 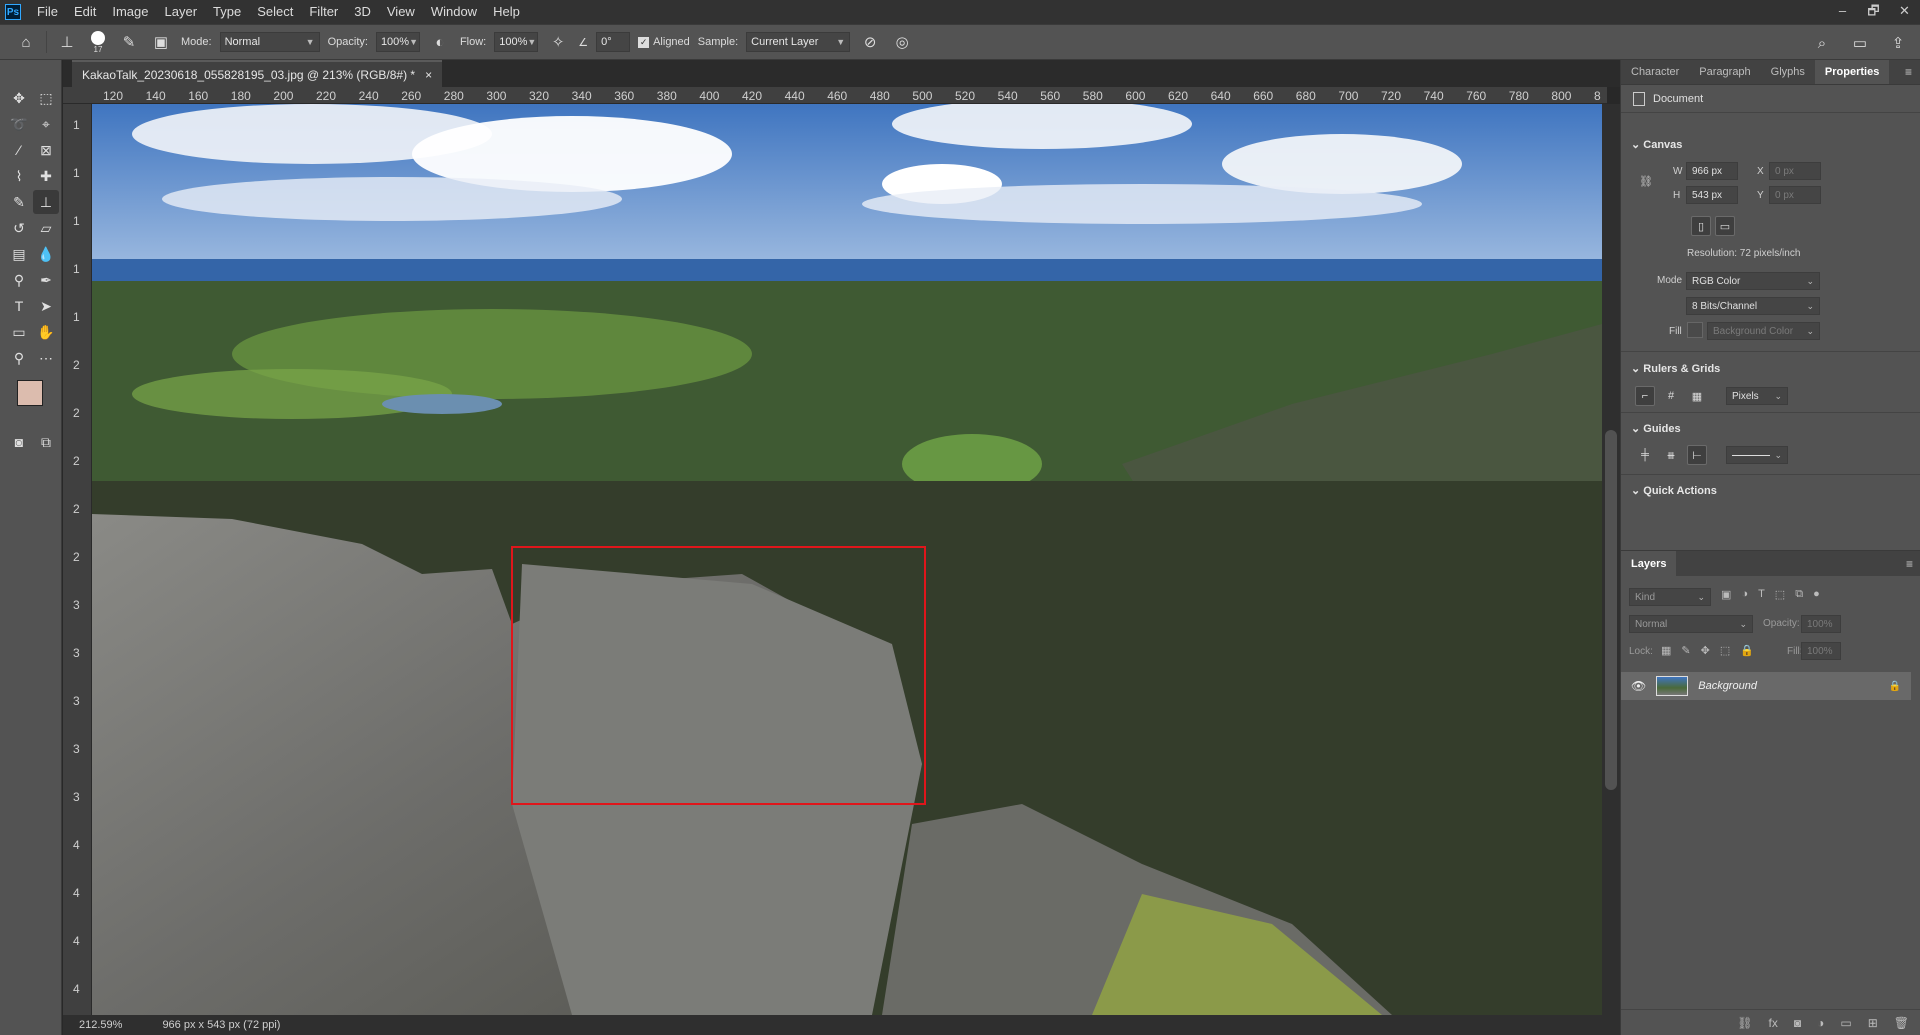 I want to click on pressure-size-icon: ◎, so click(x=902, y=42).